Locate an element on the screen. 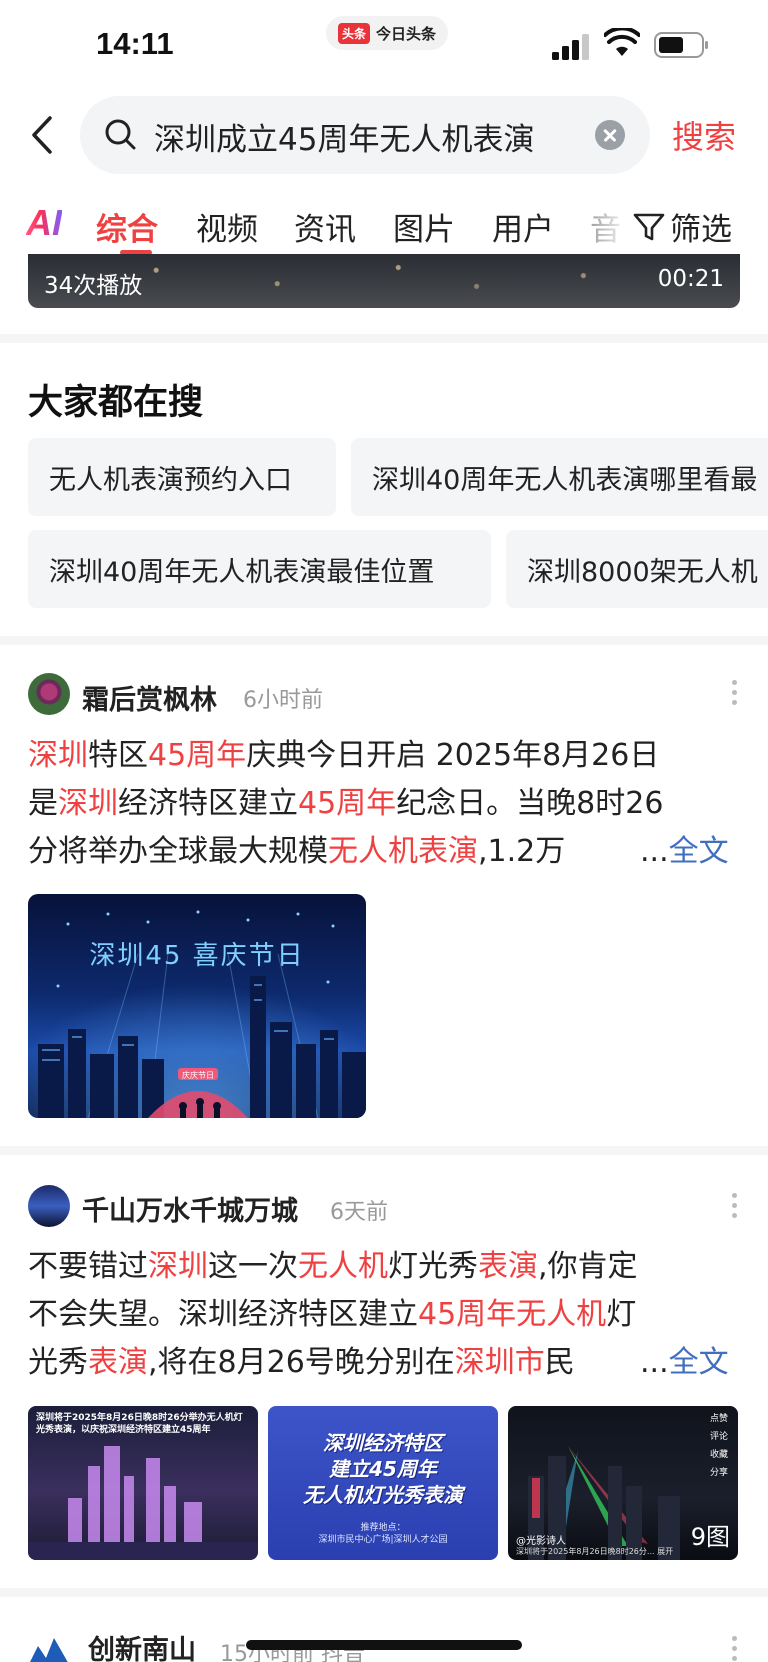 The width and height of the screenshot is (768, 1662). trending-title: 大家都在搜 is located at coordinates (116, 403).